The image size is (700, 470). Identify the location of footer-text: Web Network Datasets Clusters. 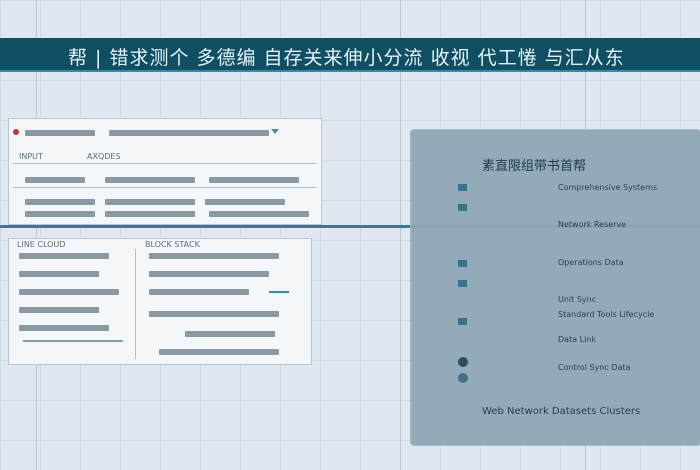
(561, 411).